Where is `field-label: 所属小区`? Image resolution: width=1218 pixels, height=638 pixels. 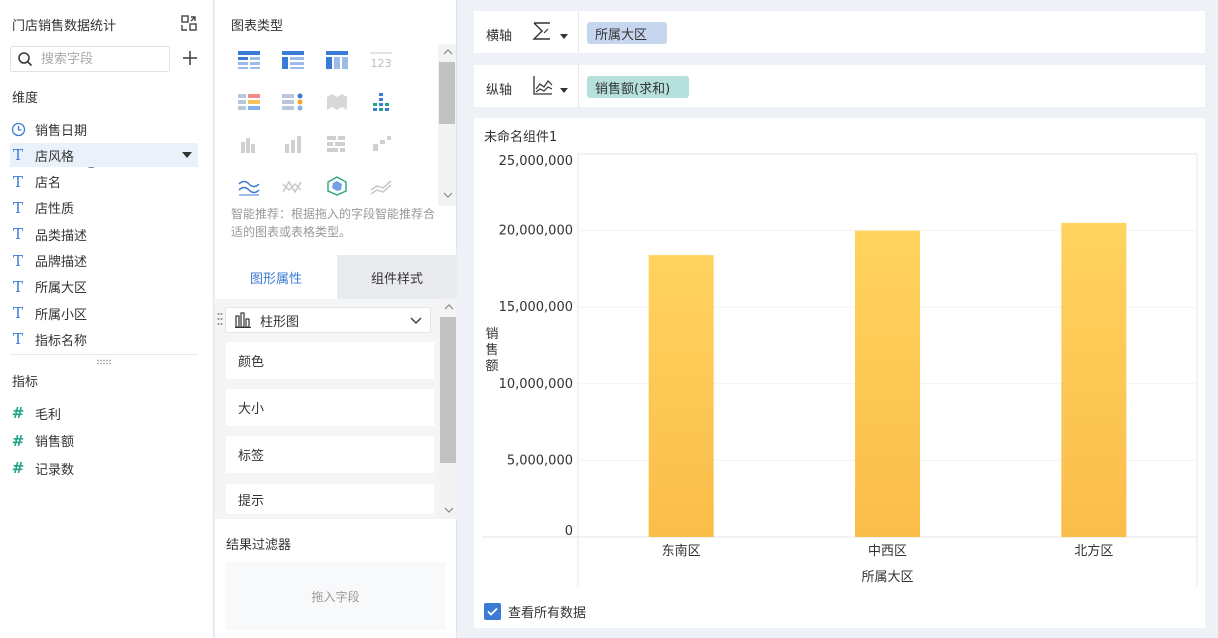 field-label: 所属小区 is located at coordinates (61, 315).